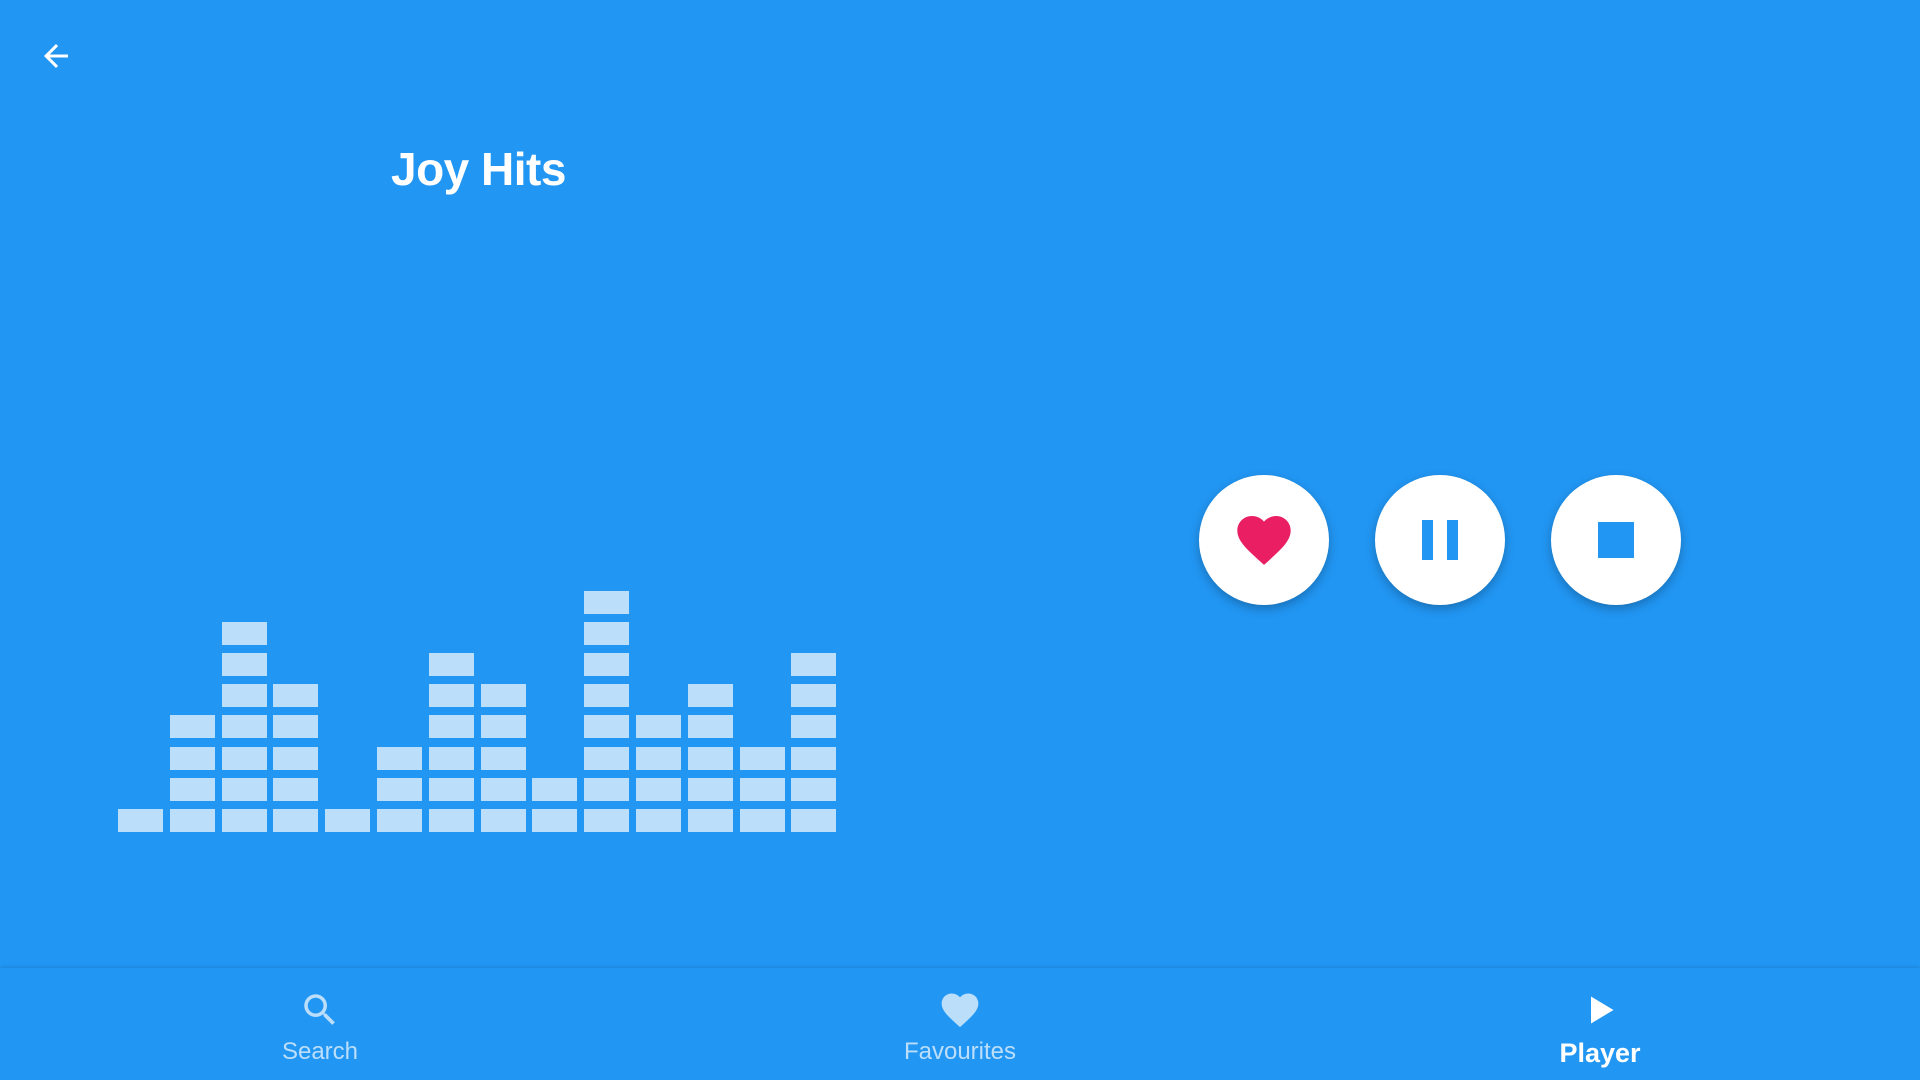 This screenshot has width=1920, height=1080. What do you see at coordinates (960, 1051) in the screenshot?
I see `nav-label-favourites: Favourites` at bounding box center [960, 1051].